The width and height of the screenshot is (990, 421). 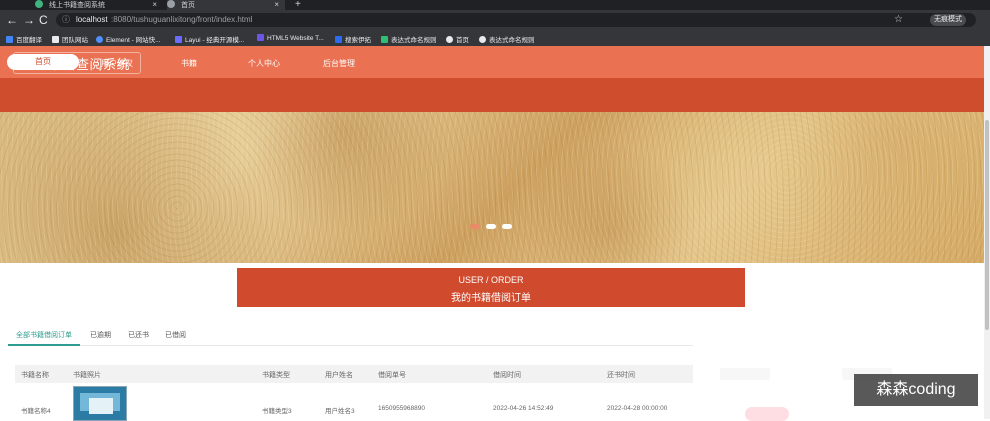 I want to click on url-path: :8080/tushuguanlixitong/front/index.html, so click(x=182, y=19).